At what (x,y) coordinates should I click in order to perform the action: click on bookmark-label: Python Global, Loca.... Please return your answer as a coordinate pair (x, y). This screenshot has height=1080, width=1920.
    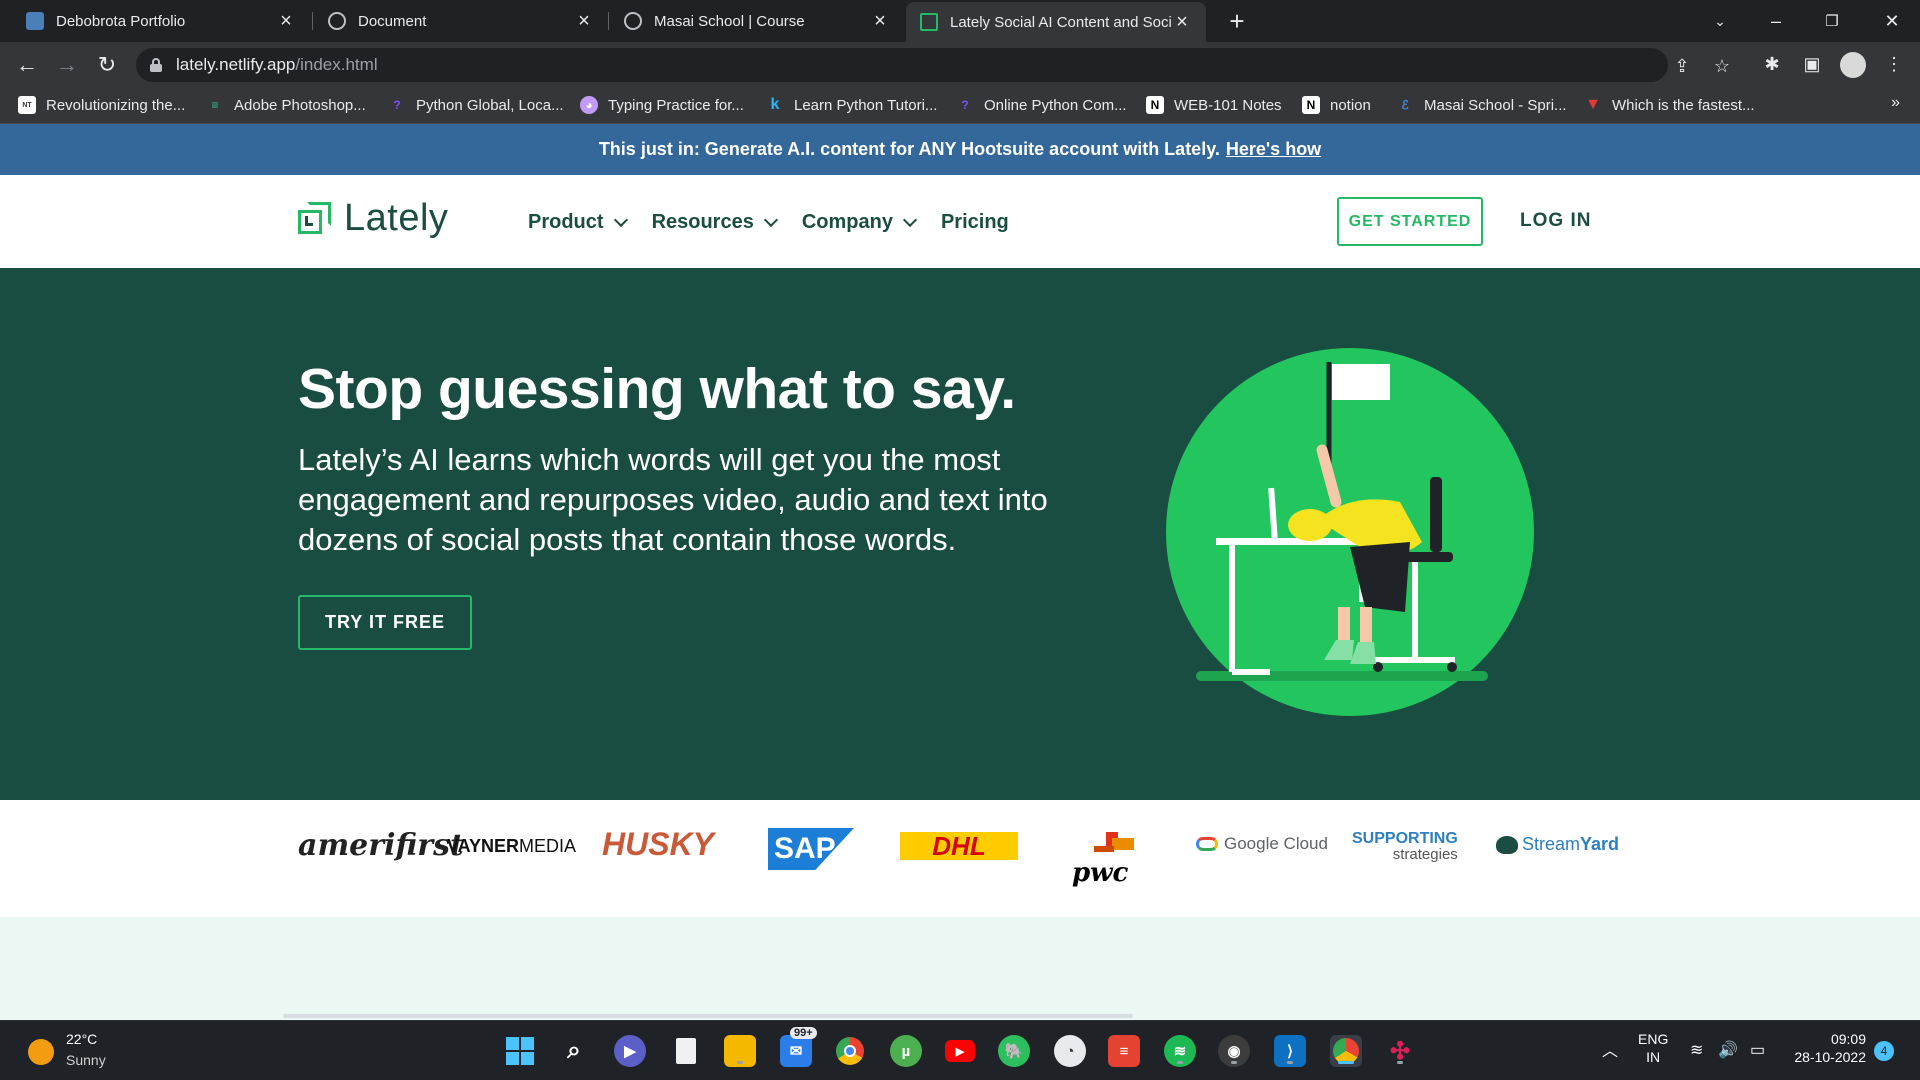
    Looking at the image, I should click on (490, 105).